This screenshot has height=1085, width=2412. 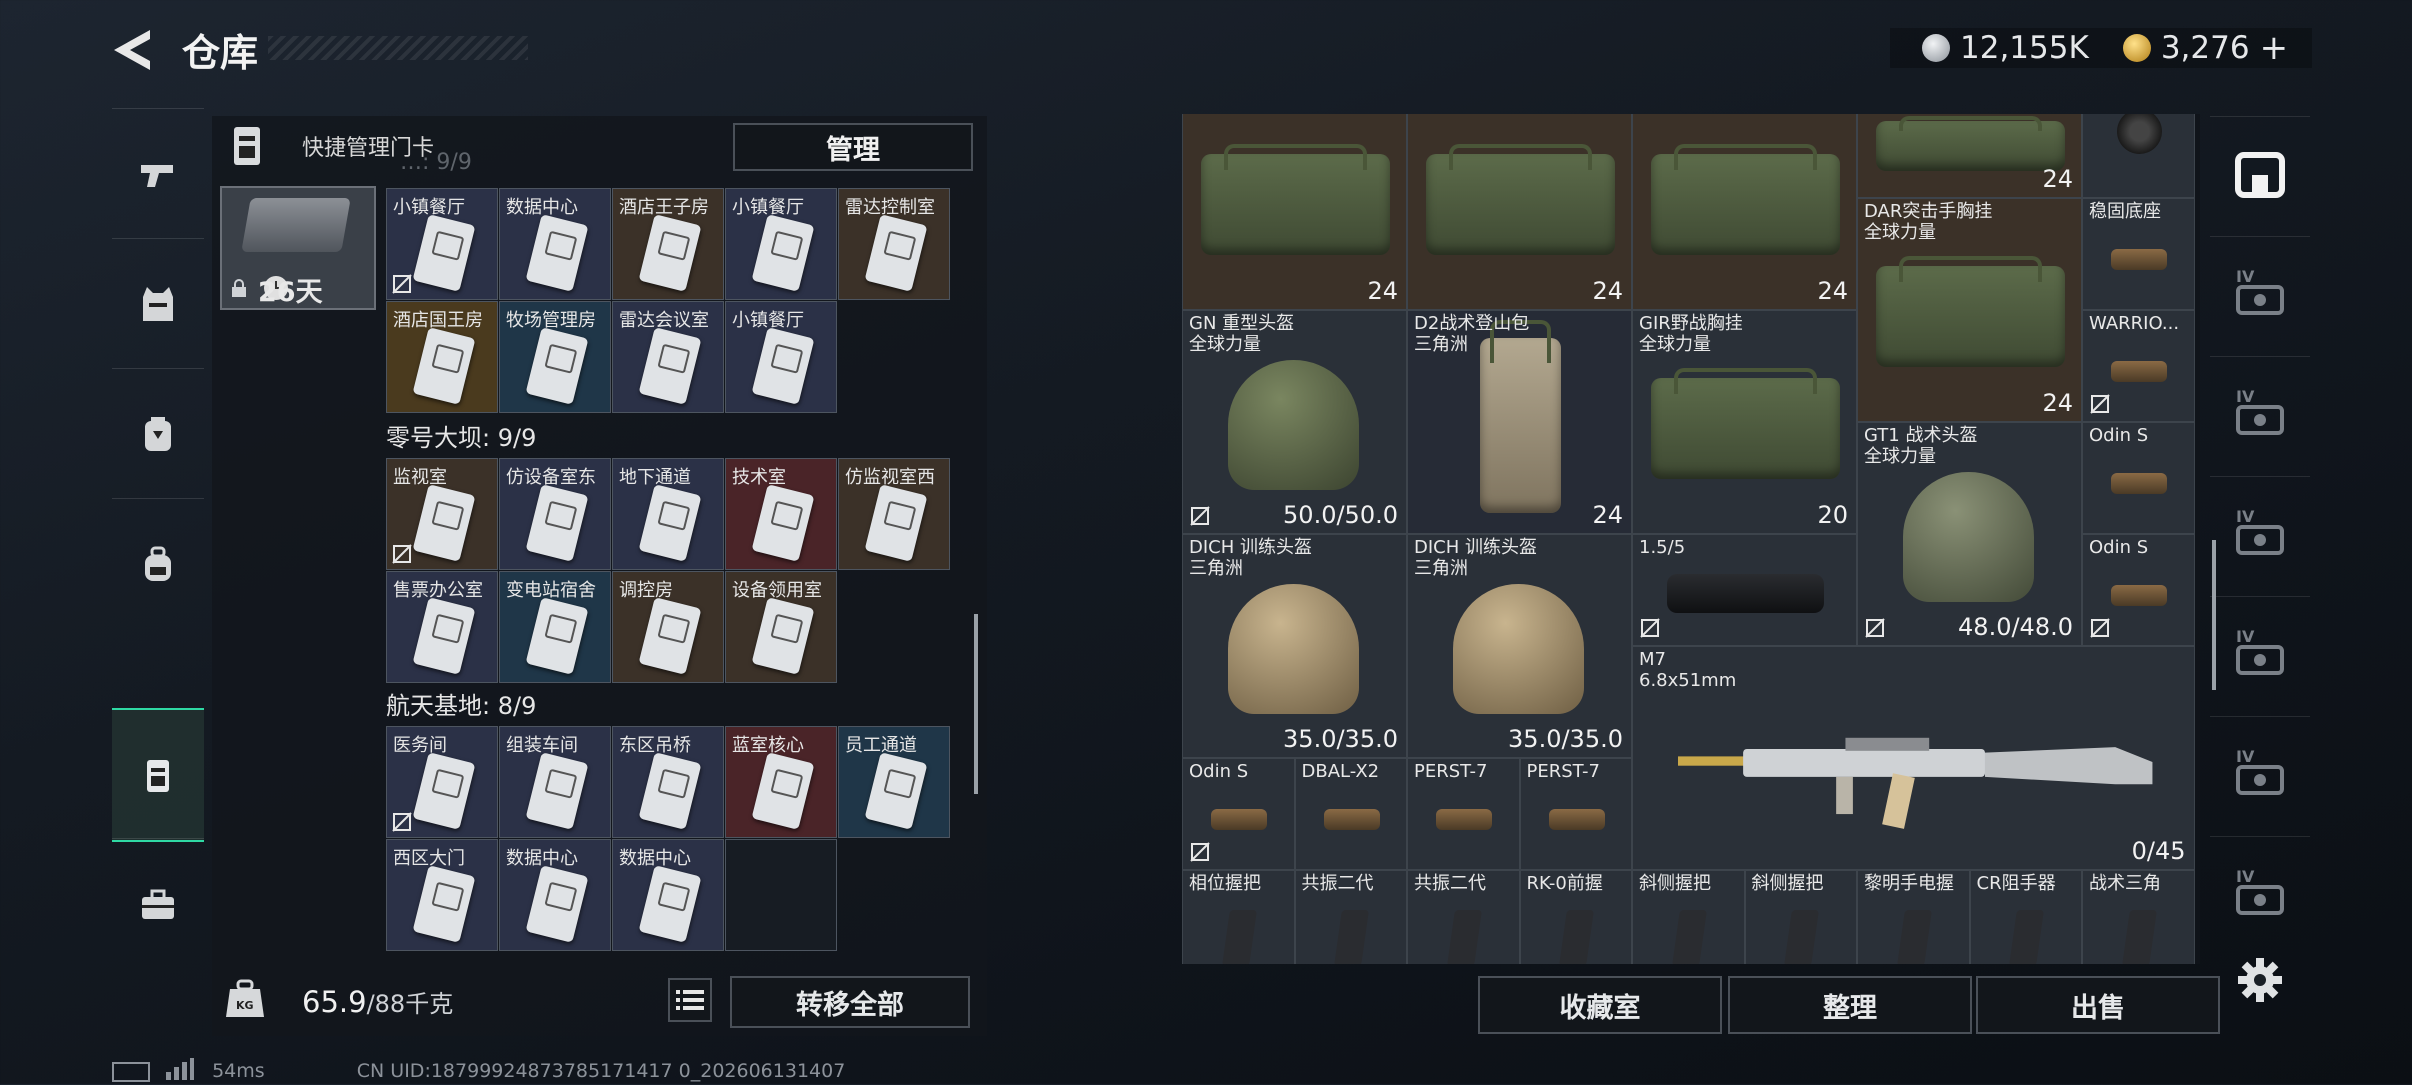 I want to click on tier4-case-2-icon: IV, so click(x=2260, y=414).